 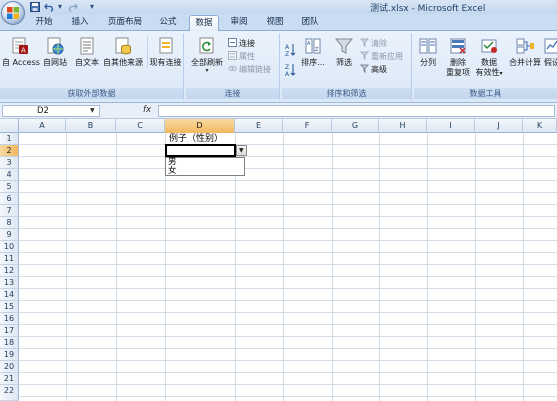 What do you see at coordinates (42, 126) in the screenshot?
I see `column-header-a: A` at bounding box center [42, 126].